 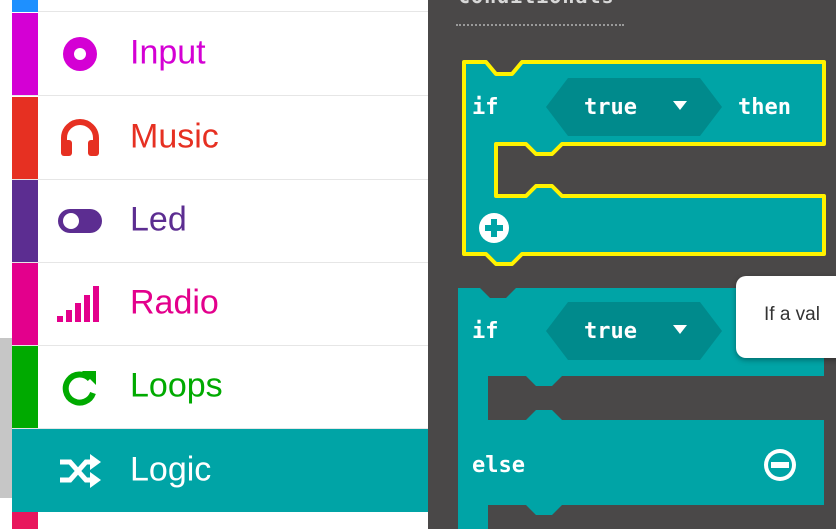 I want to click on toggle-icon, so click(x=80, y=221).